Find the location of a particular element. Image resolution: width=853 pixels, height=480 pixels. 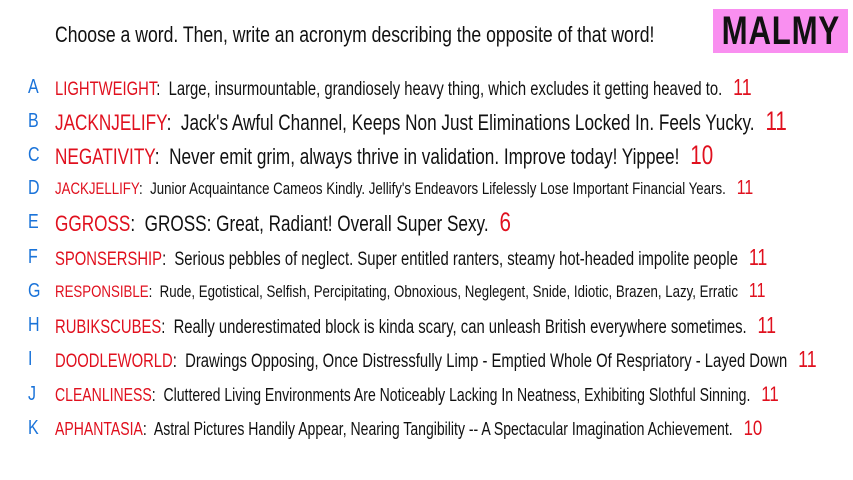

row-word: JACKNJELIFY is located at coordinates (111, 122).